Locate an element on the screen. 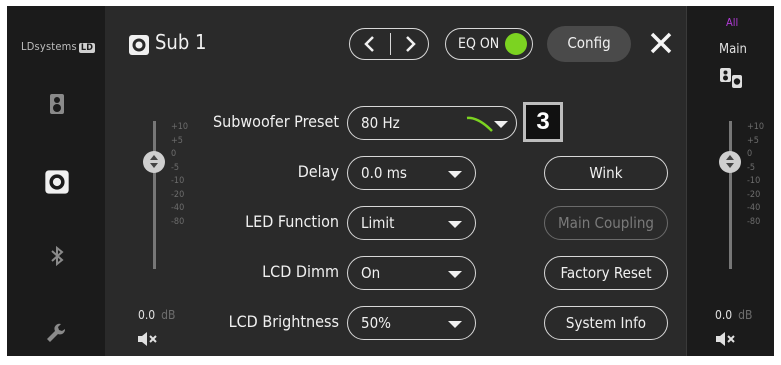  mute-icon is located at coordinates (148, 339).